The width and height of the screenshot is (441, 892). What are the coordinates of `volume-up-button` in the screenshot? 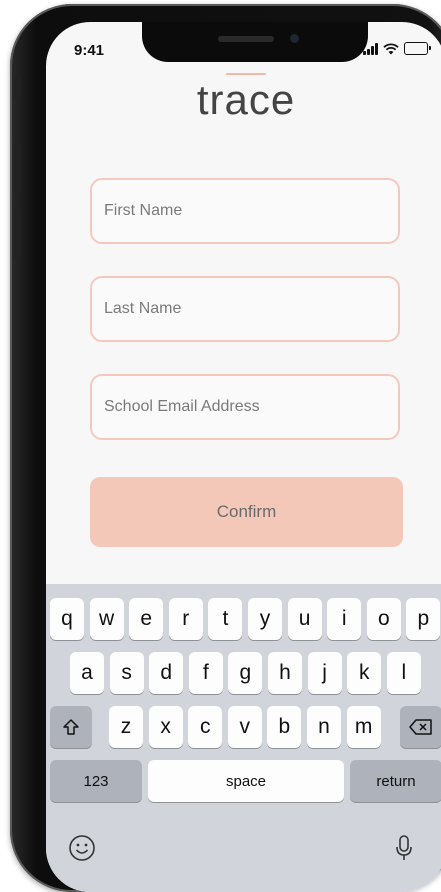 It's located at (17, 168).